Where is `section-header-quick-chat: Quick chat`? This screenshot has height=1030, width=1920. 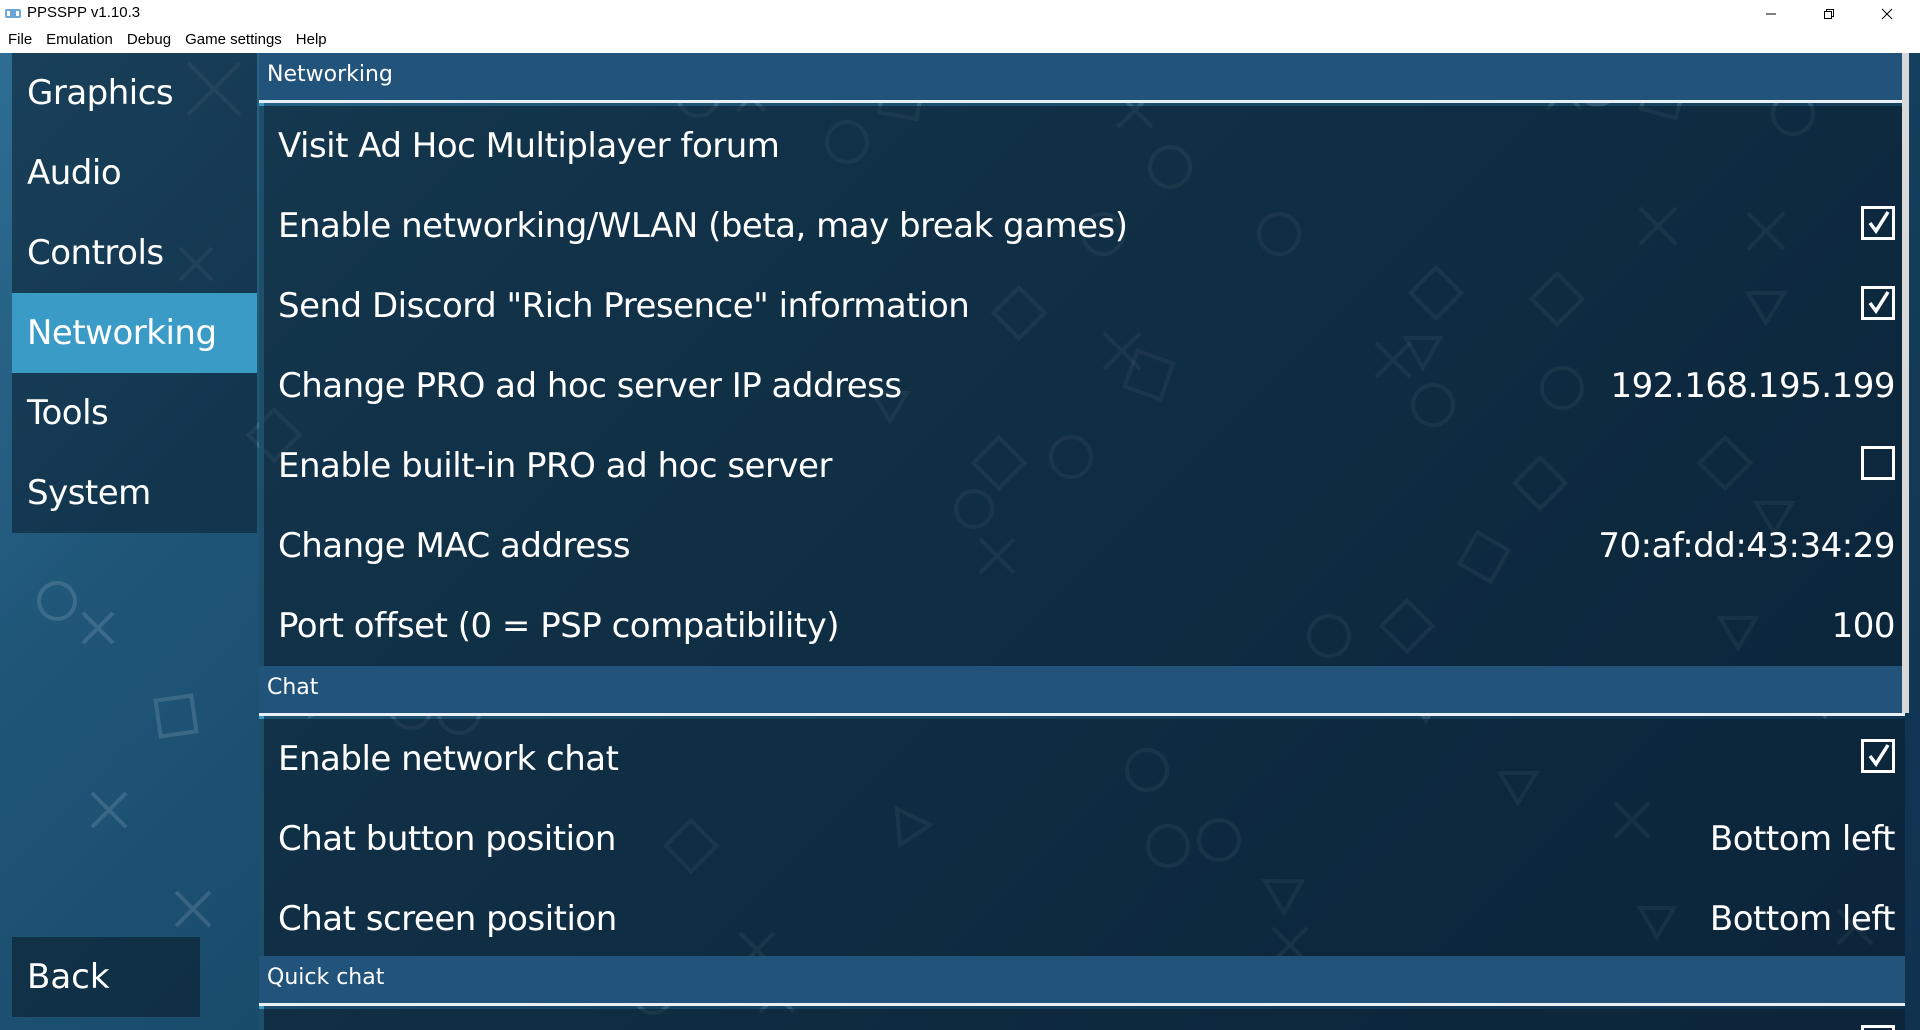 section-header-quick-chat: Quick chat is located at coordinates (1082, 981).